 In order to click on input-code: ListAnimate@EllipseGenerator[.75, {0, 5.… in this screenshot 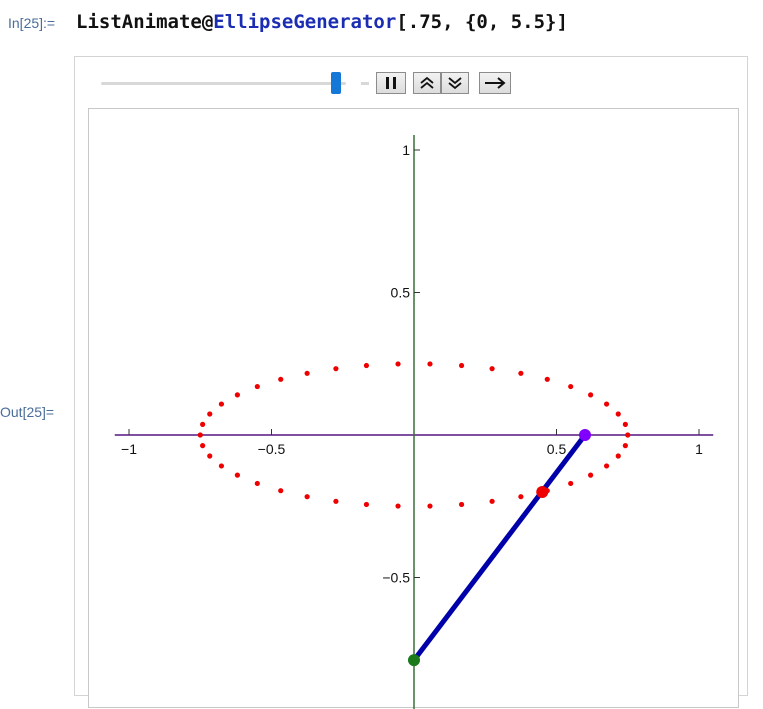, I will do `click(322, 22)`.